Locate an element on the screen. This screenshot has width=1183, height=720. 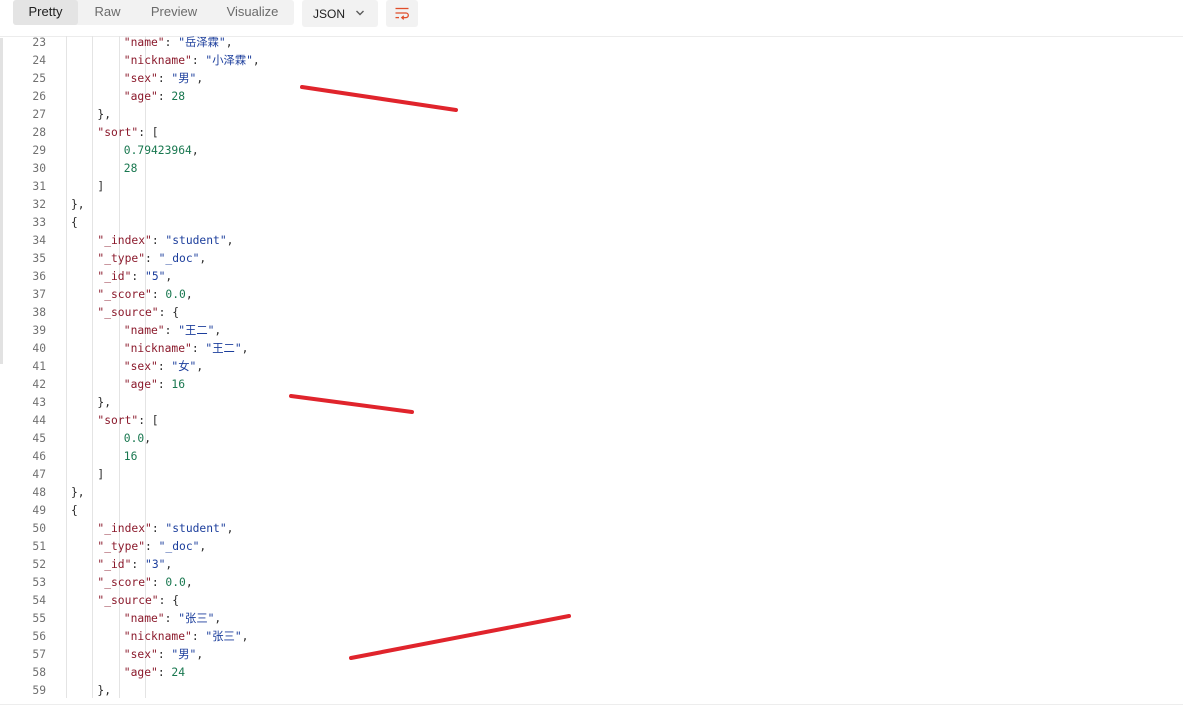
code-line: 51 "_type": "_doc", is located at coordinates (591, 547).